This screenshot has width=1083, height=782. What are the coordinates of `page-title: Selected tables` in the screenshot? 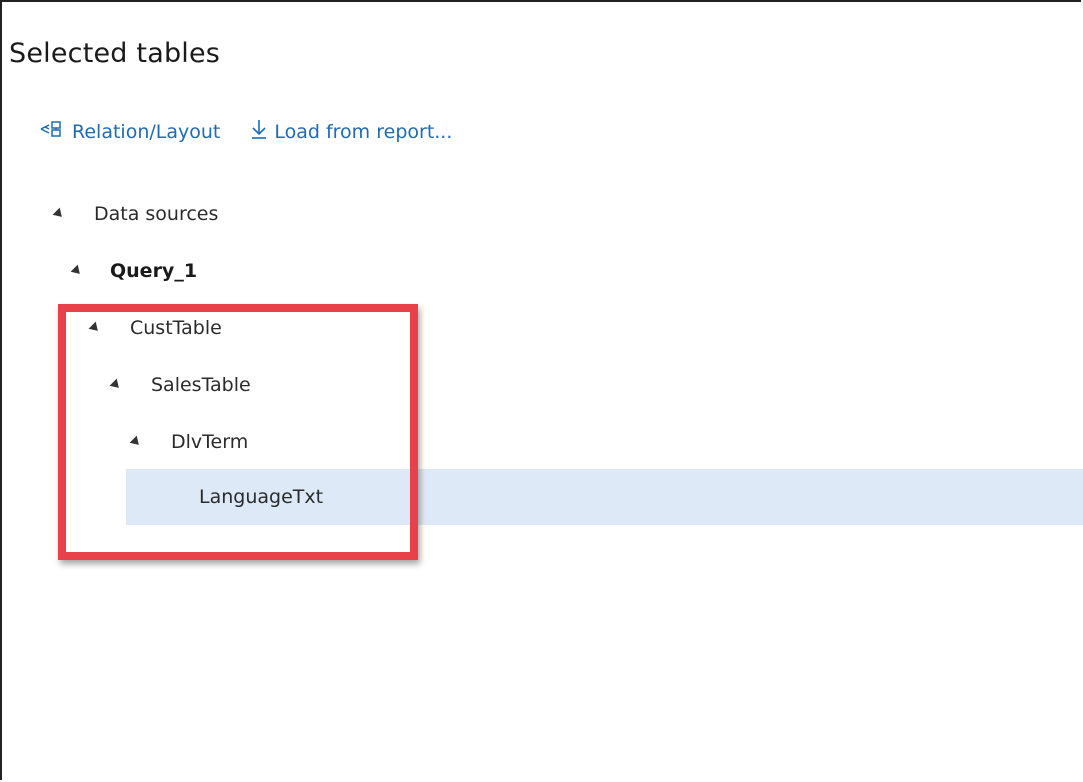 It's located at (115, 53).